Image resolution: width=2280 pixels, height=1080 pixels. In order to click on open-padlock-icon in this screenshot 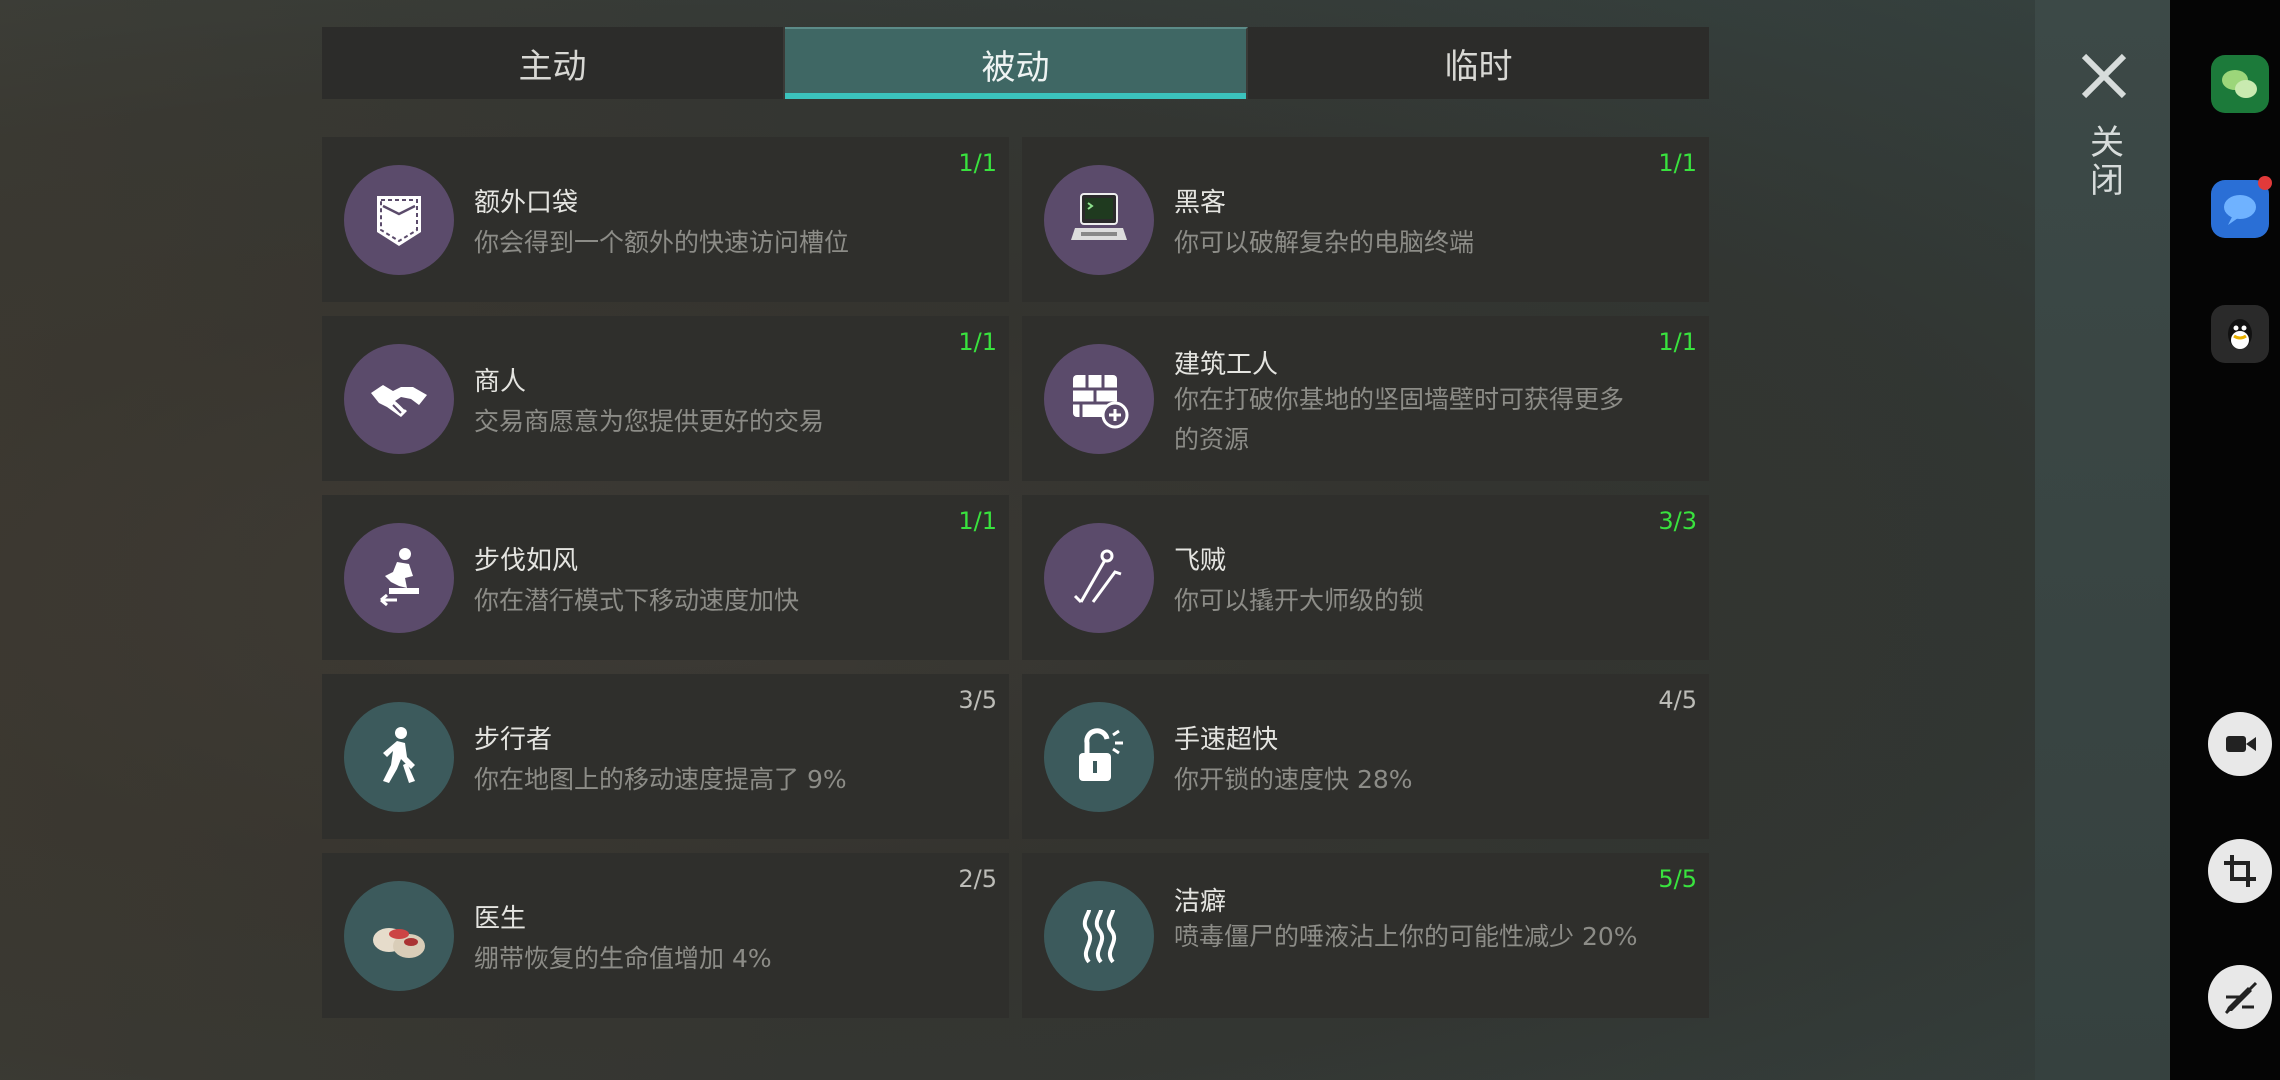, I will do `click(1099, 757)`.